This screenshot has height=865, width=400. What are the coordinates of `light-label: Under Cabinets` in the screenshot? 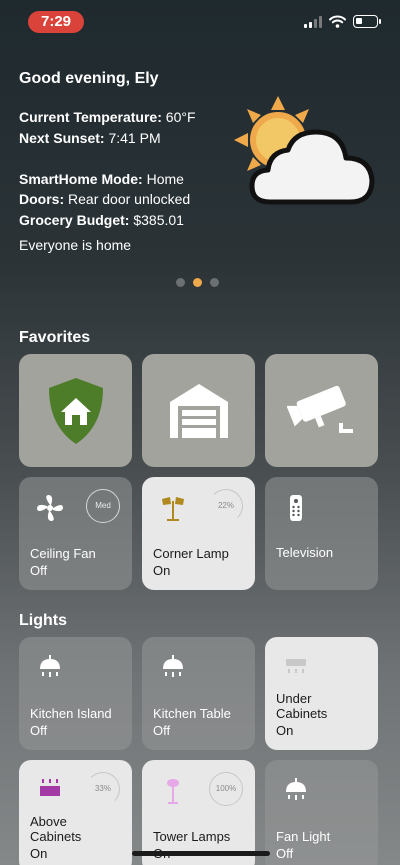 It's located at (302, 706).